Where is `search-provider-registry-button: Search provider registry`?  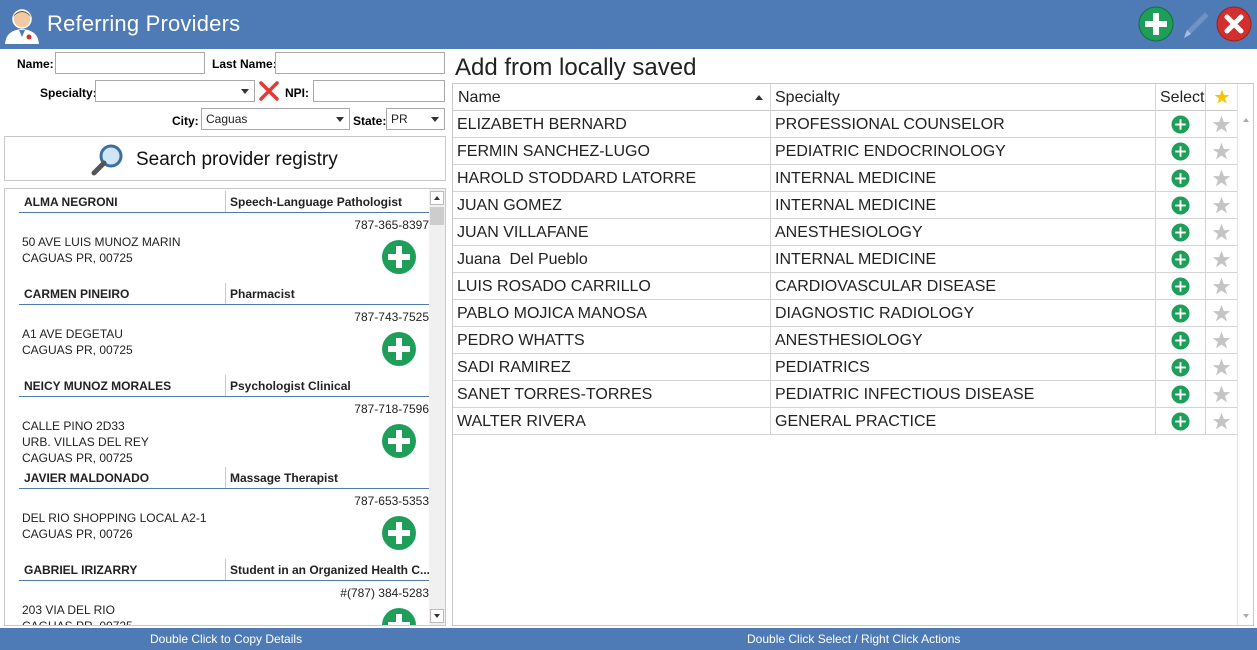 search-provider-registry-button: Search provider registry is located at coordinates (225, 158).